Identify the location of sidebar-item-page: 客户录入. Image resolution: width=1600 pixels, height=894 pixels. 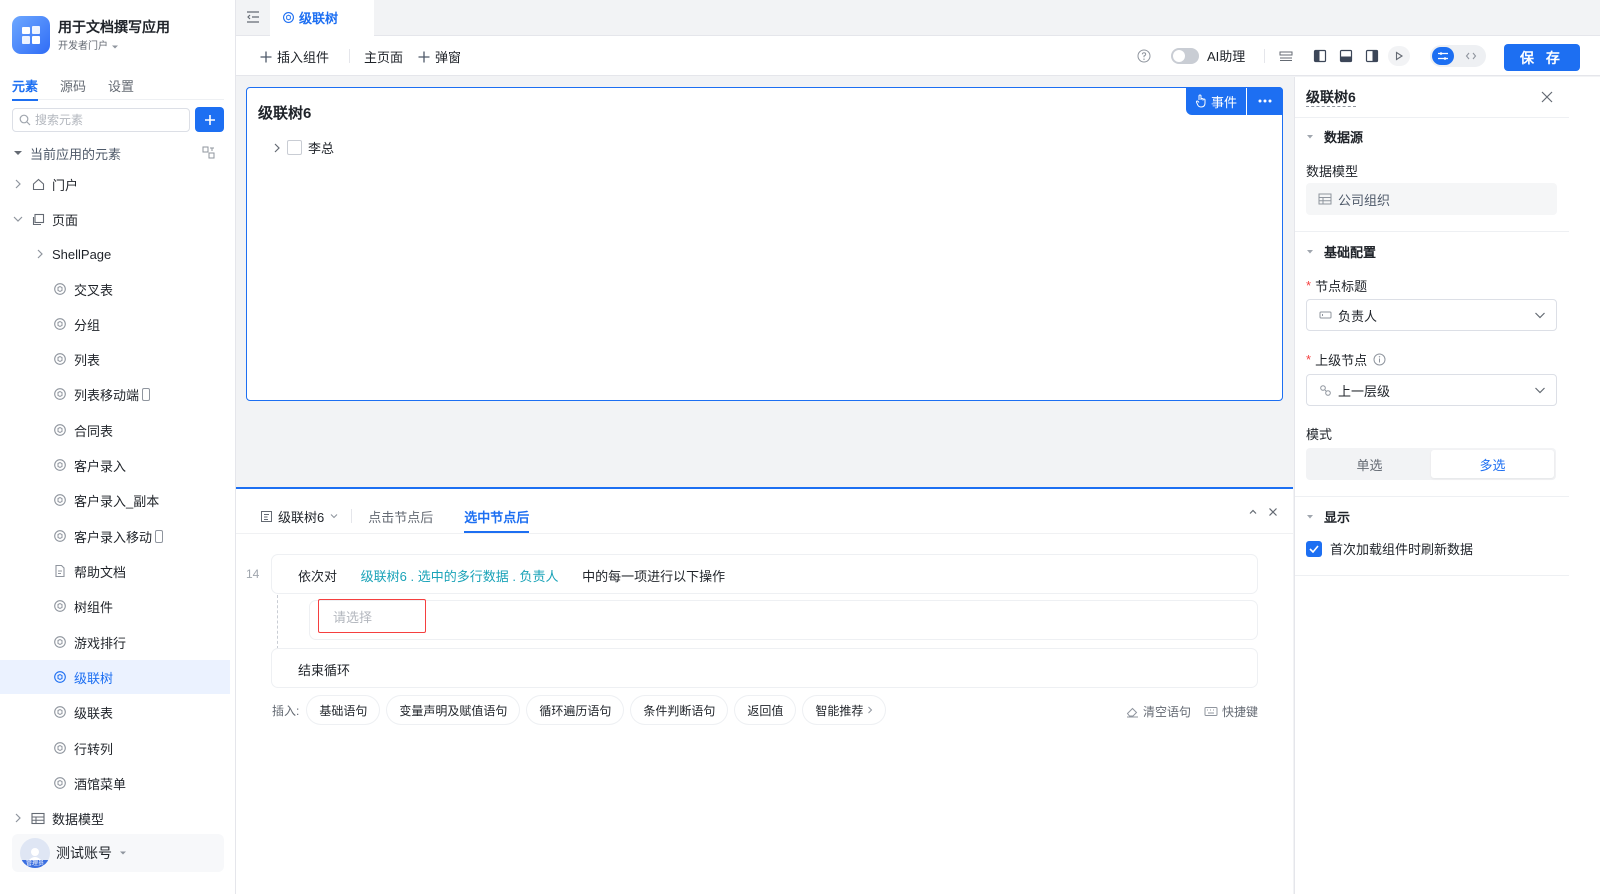
(115, 465).